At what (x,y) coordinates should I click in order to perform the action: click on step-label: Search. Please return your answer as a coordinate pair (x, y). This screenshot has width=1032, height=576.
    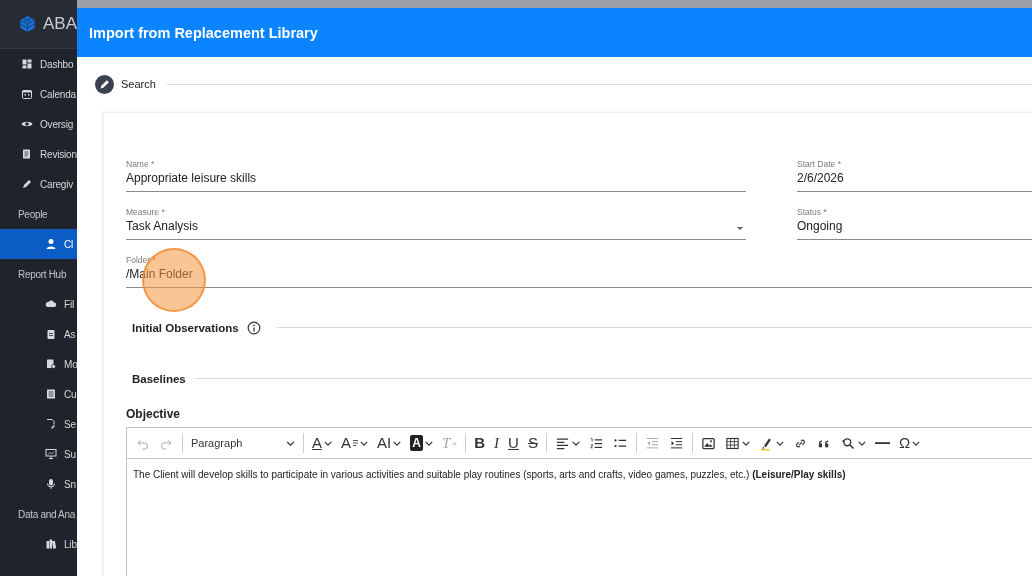
    Looking at the image, I should click on (138, 84).